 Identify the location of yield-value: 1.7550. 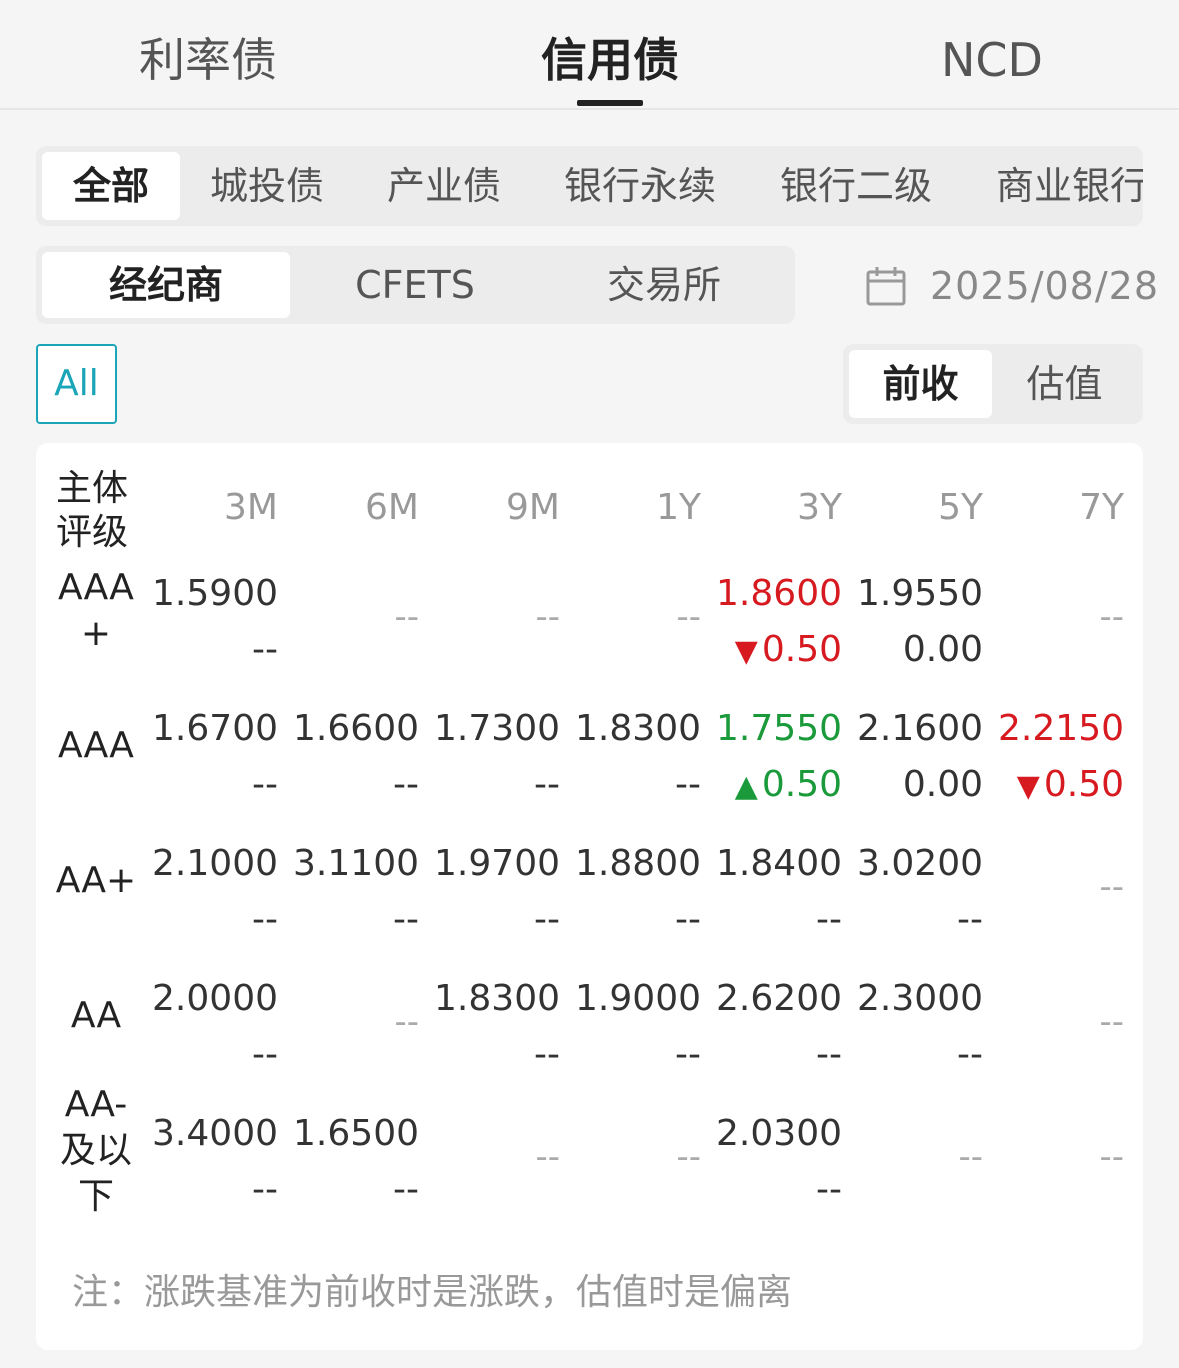
(777, 728).